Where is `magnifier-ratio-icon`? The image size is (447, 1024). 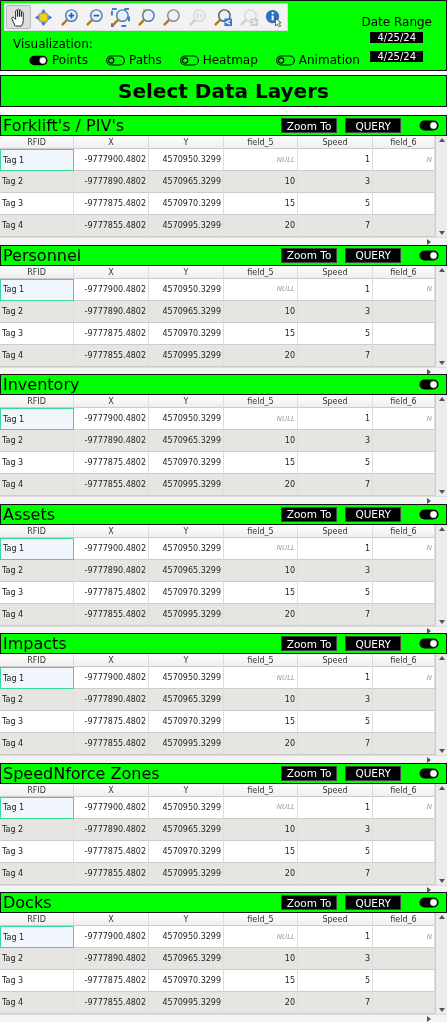 magnifier-ratio-icon is located at coordinates (197, 17).